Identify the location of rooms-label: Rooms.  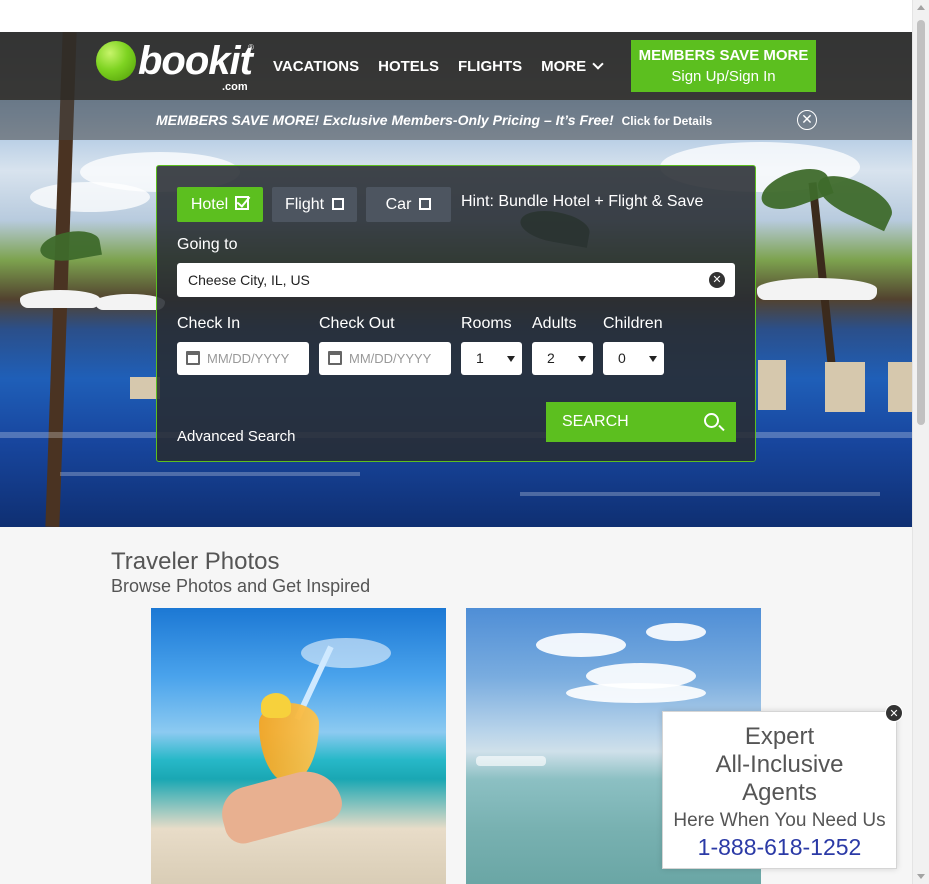
(486, 323).